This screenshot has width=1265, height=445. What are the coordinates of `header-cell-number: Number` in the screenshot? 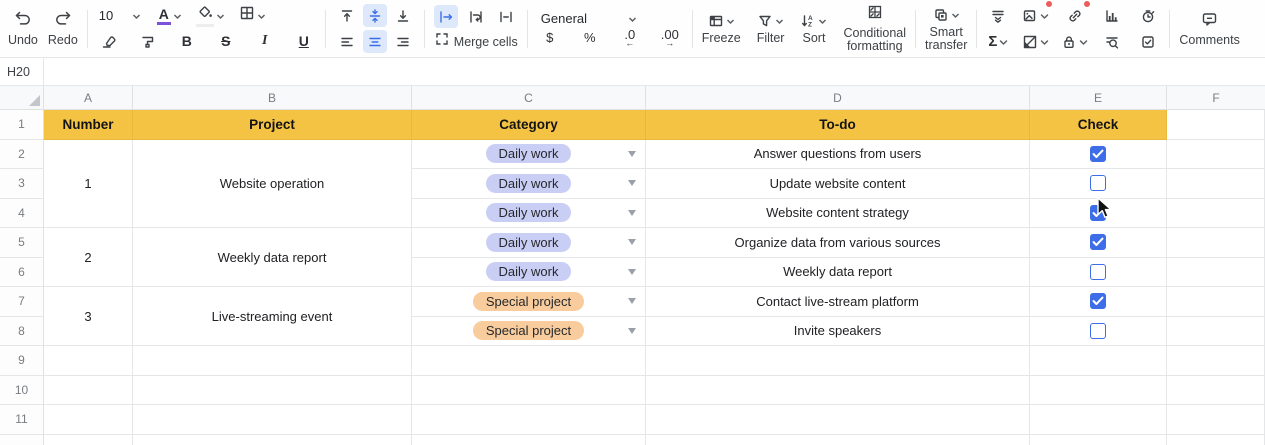 It's located at (88, 125).